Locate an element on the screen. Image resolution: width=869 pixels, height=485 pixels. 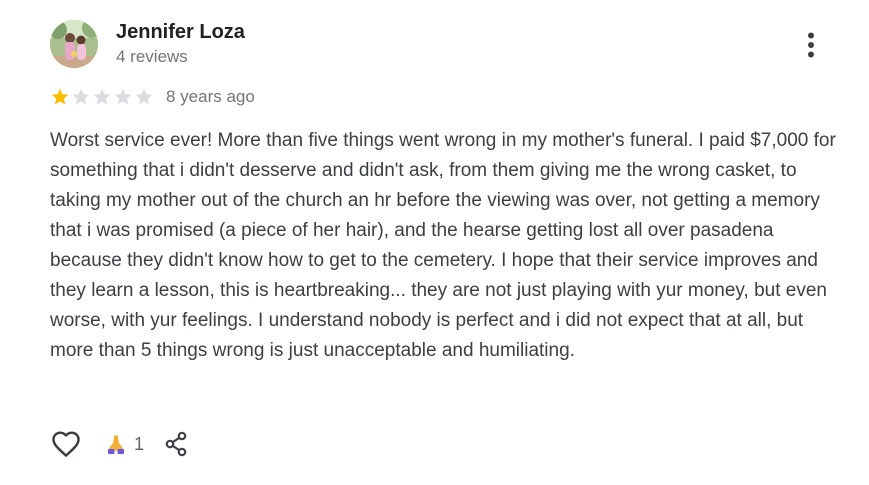
avatar-photo is located at coordinates (74, 44).